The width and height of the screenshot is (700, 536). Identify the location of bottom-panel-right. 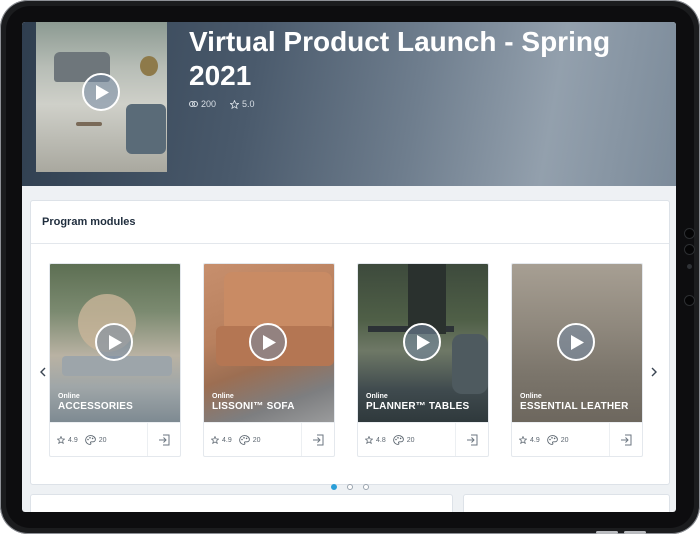
(566, 503).